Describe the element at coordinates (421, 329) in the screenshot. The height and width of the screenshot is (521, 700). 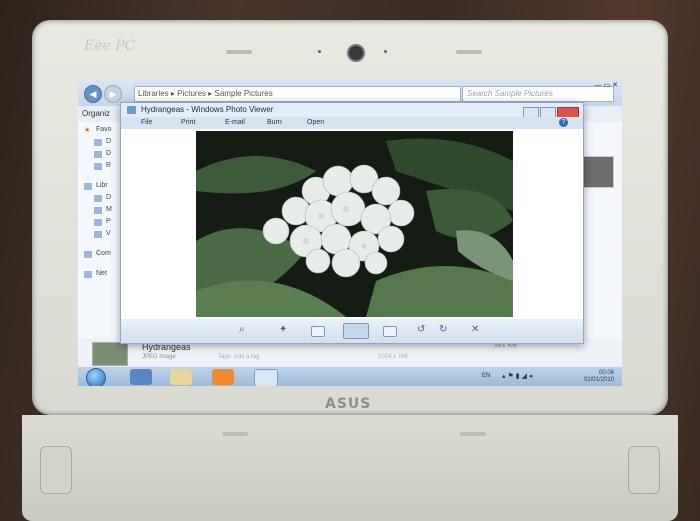
I see `rotate-left-icon: ↺` at that location.